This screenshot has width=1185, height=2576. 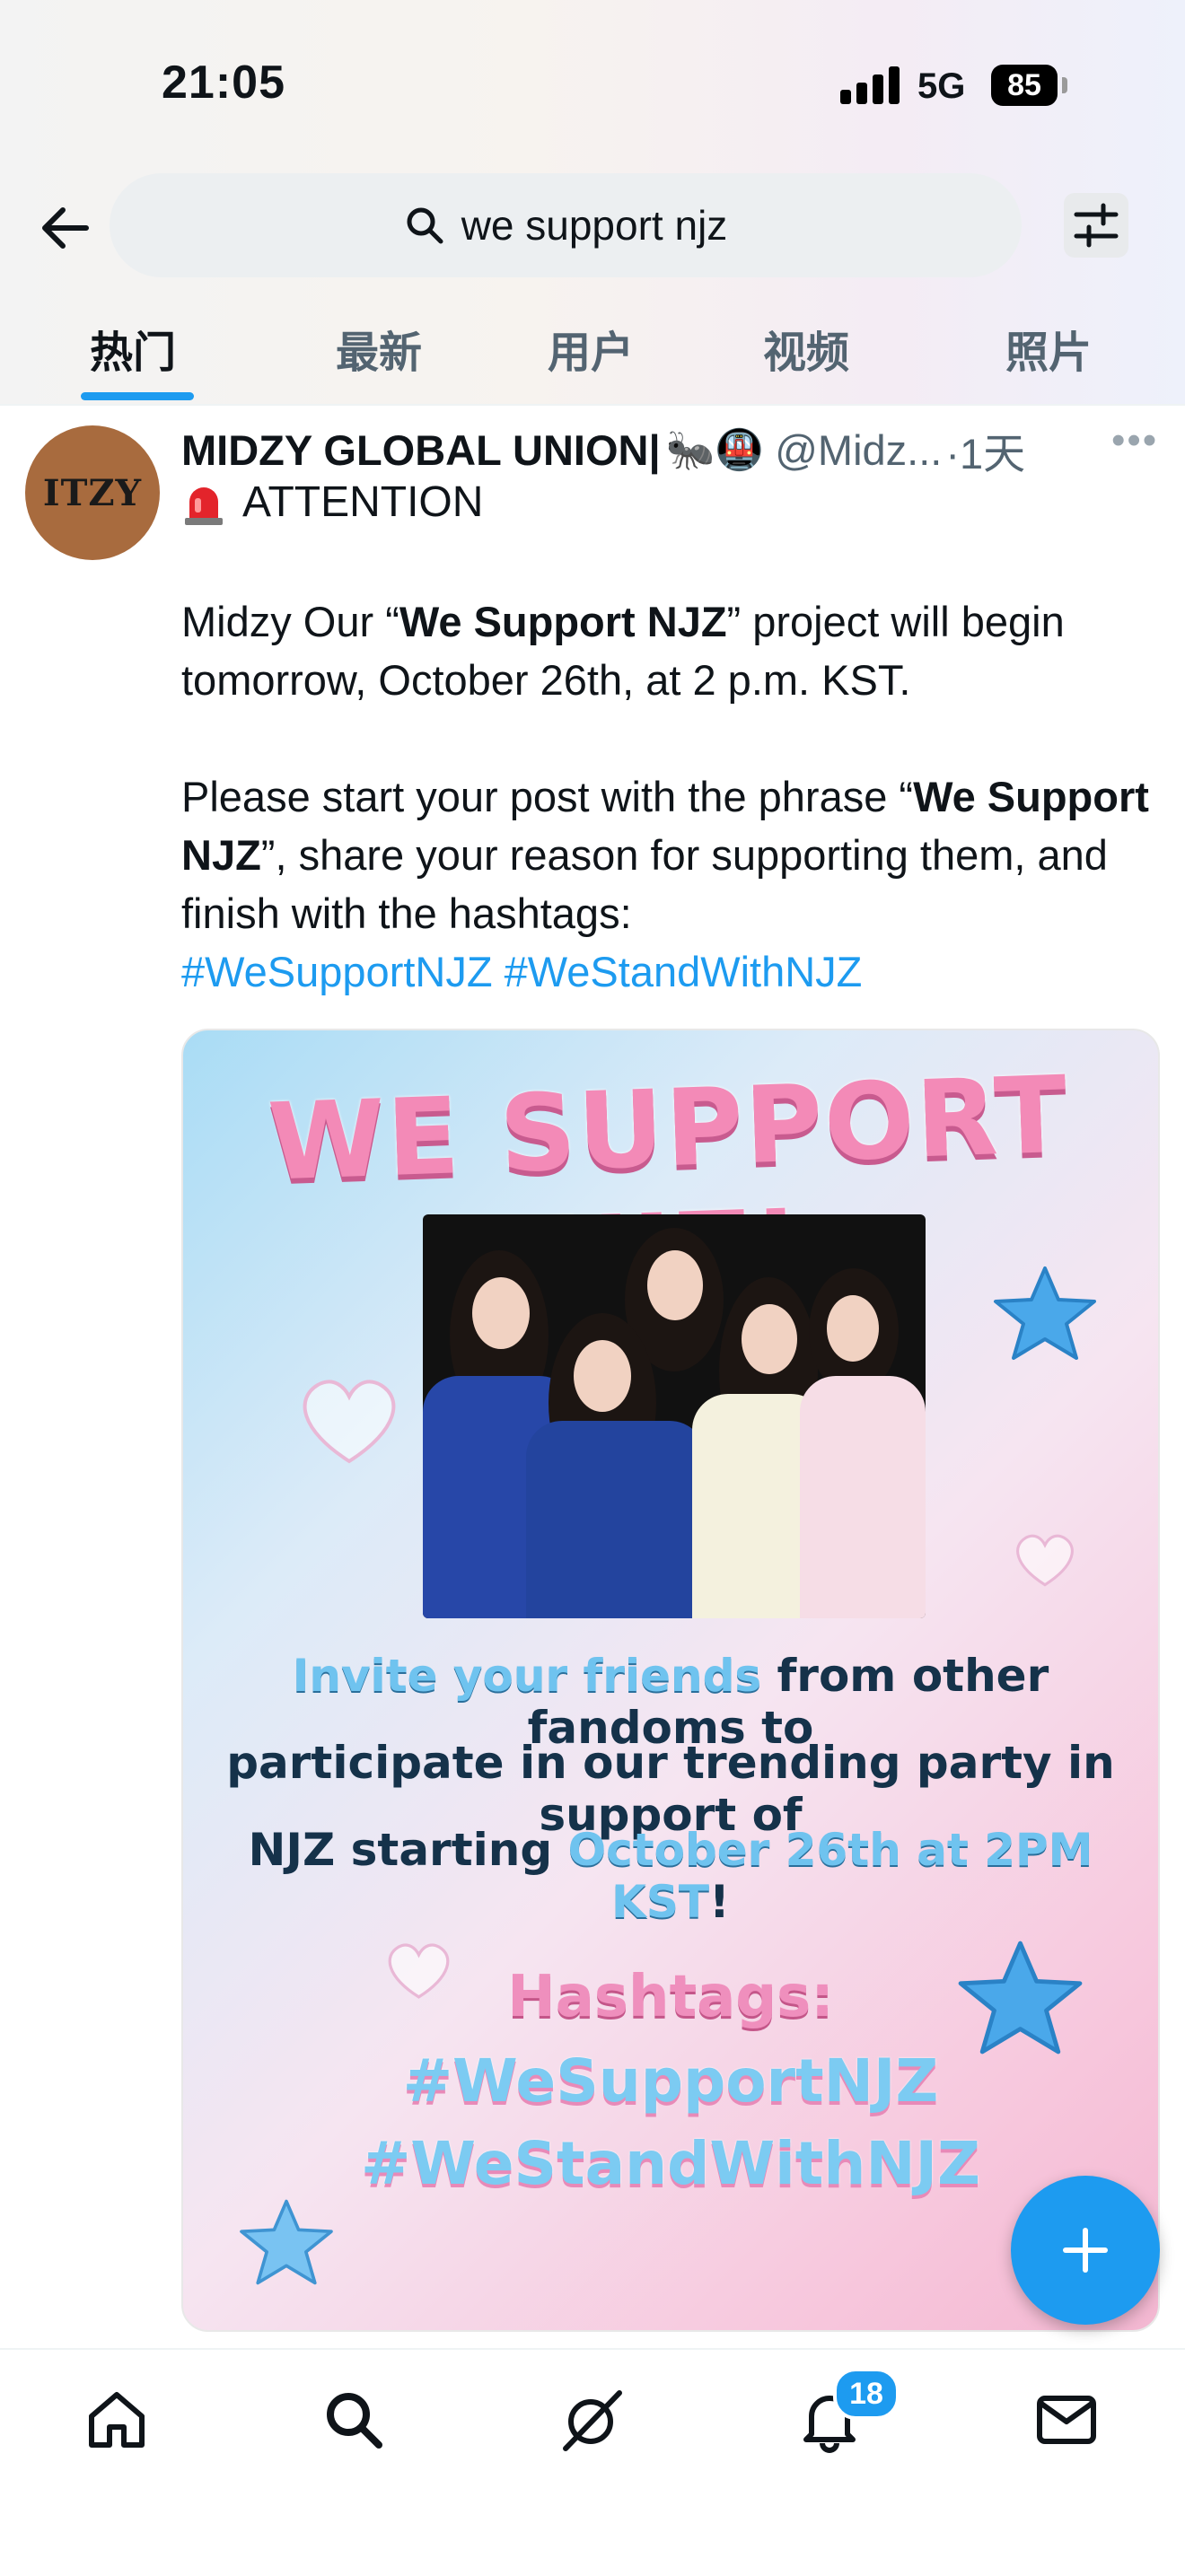 What do you see at coordinates (674, 1416) in the screenshot?
I see `group-photo` at bounding box center [674, 1416].